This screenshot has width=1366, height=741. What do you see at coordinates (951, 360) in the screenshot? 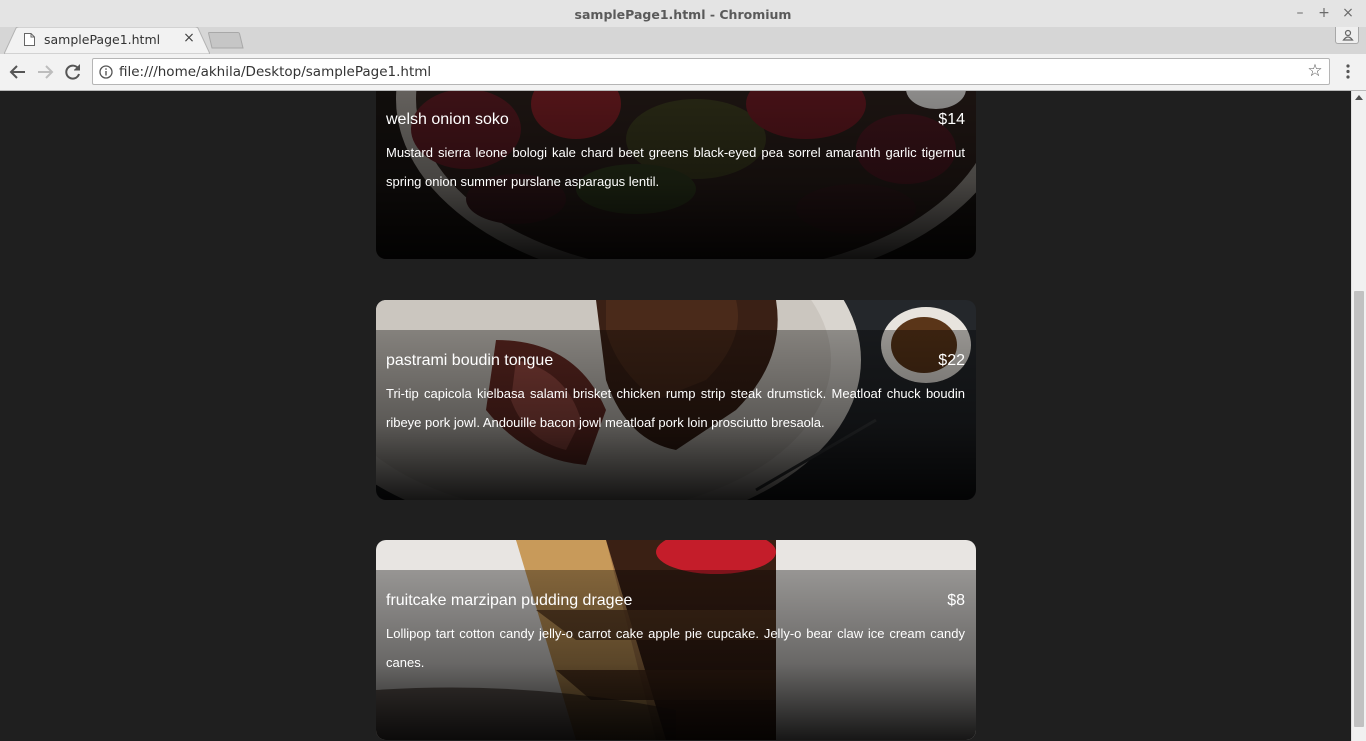
I see `dish-price: $22` at bounding box center [951, 360].